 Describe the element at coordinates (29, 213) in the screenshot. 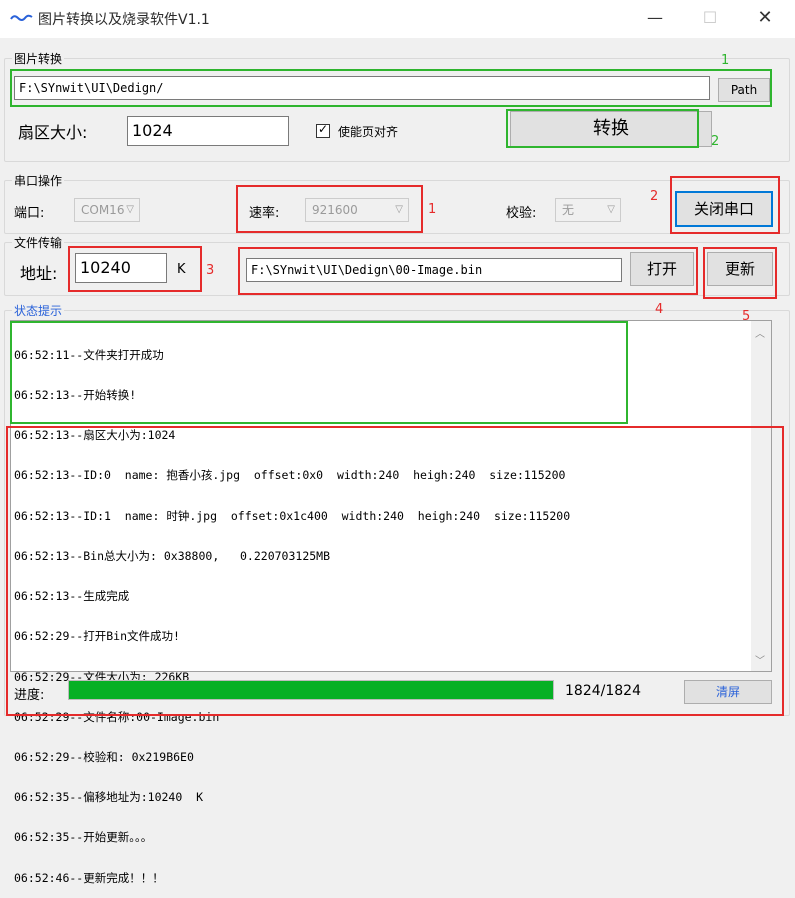

I see `port-label: 端口:` at that location.